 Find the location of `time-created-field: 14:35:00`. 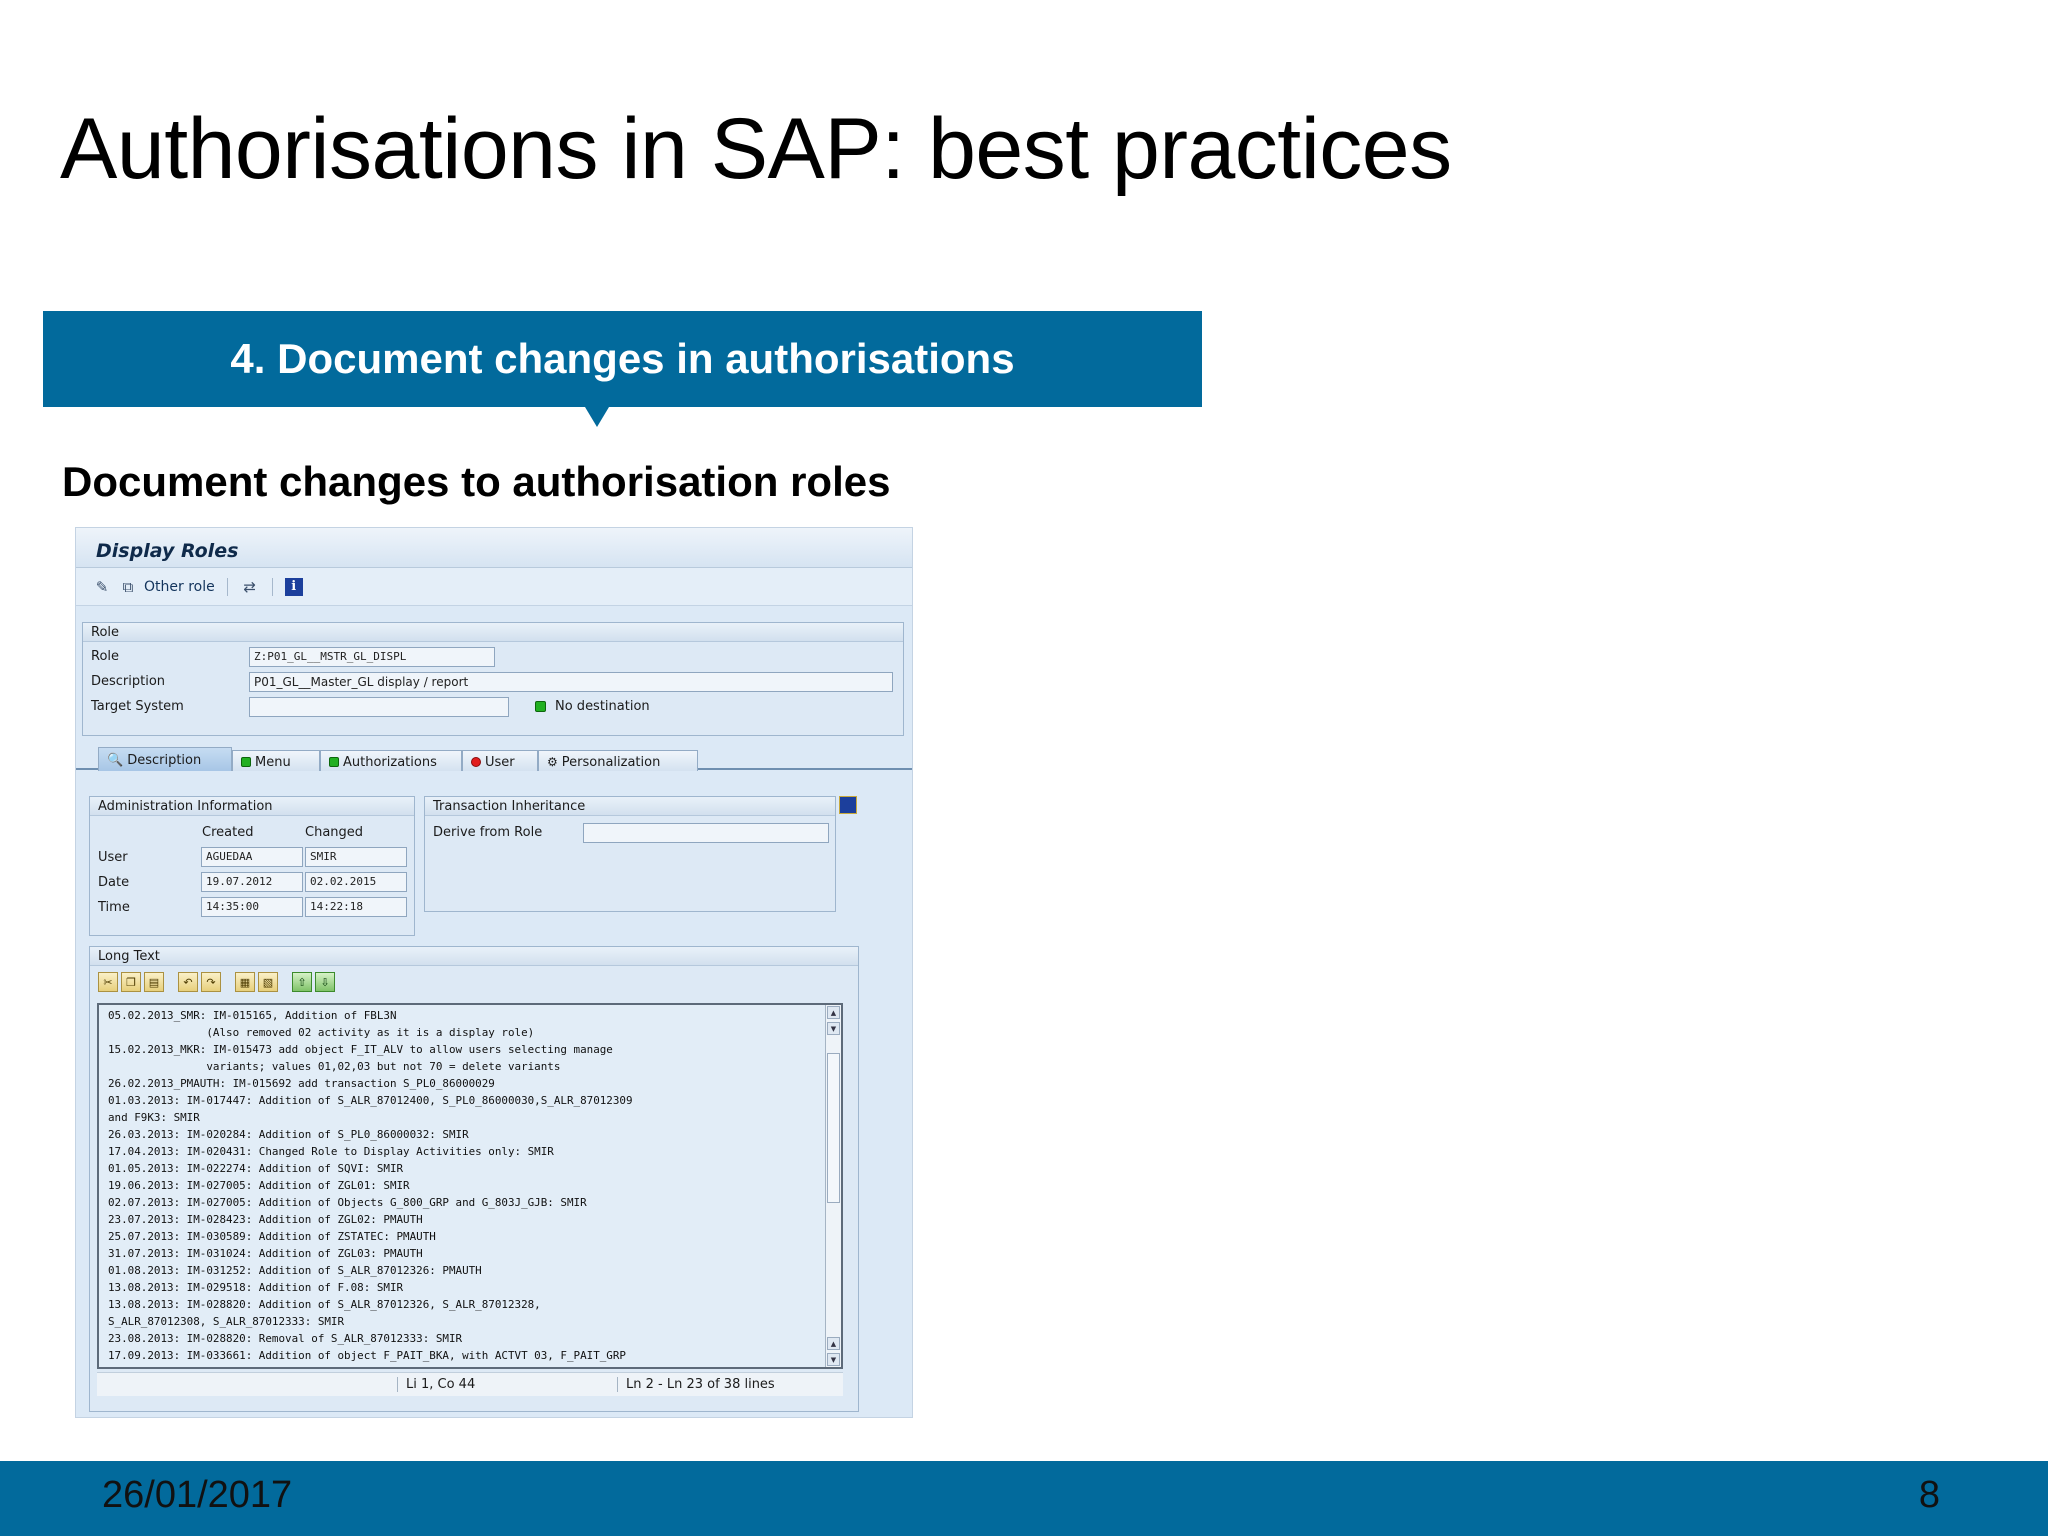

time-created-field: 14:35:00 is located at coordinates (252, 907).